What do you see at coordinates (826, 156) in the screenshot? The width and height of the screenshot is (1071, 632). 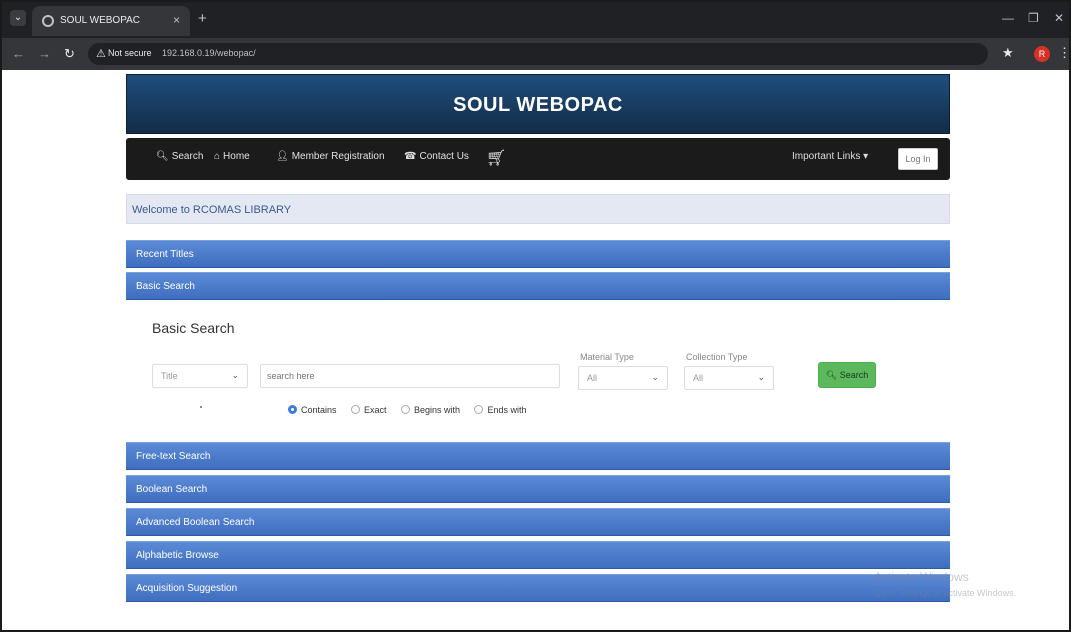 I see `important-links-label: Important Links` at bounding box center [826, 156].